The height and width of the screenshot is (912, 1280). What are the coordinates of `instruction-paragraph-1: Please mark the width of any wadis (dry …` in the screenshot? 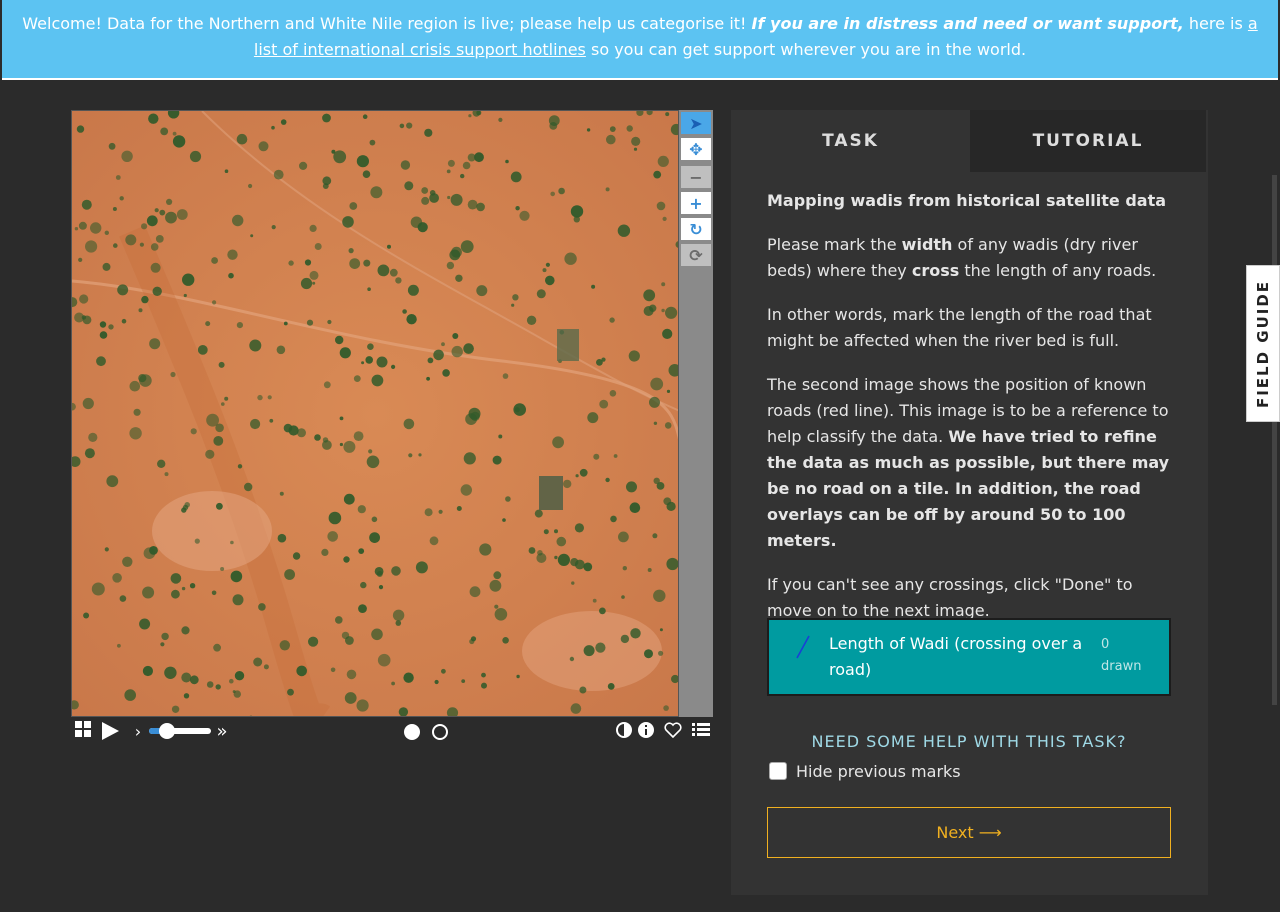 It's located at (962, 257).